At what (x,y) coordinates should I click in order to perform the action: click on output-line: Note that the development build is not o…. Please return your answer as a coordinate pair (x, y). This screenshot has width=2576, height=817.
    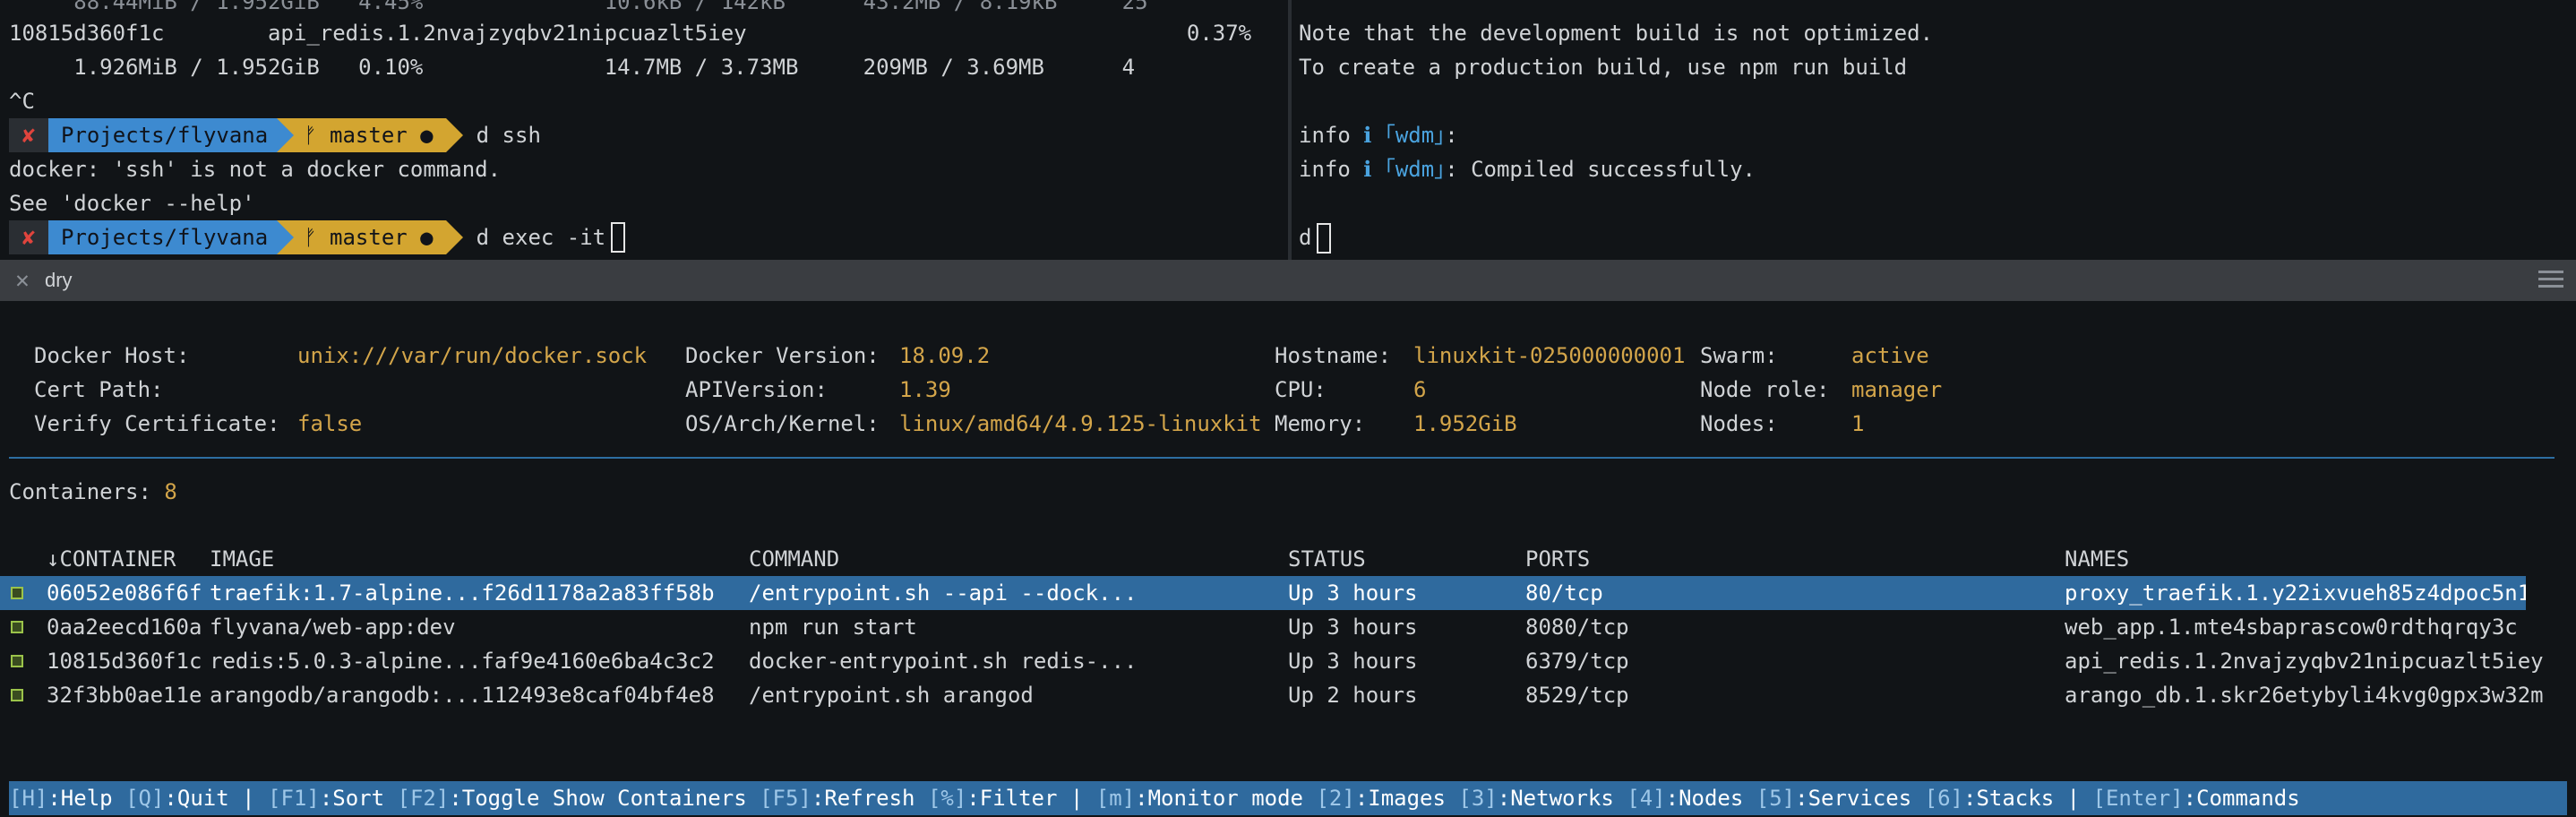
    Looking at the image, I should click on (1616, 34).